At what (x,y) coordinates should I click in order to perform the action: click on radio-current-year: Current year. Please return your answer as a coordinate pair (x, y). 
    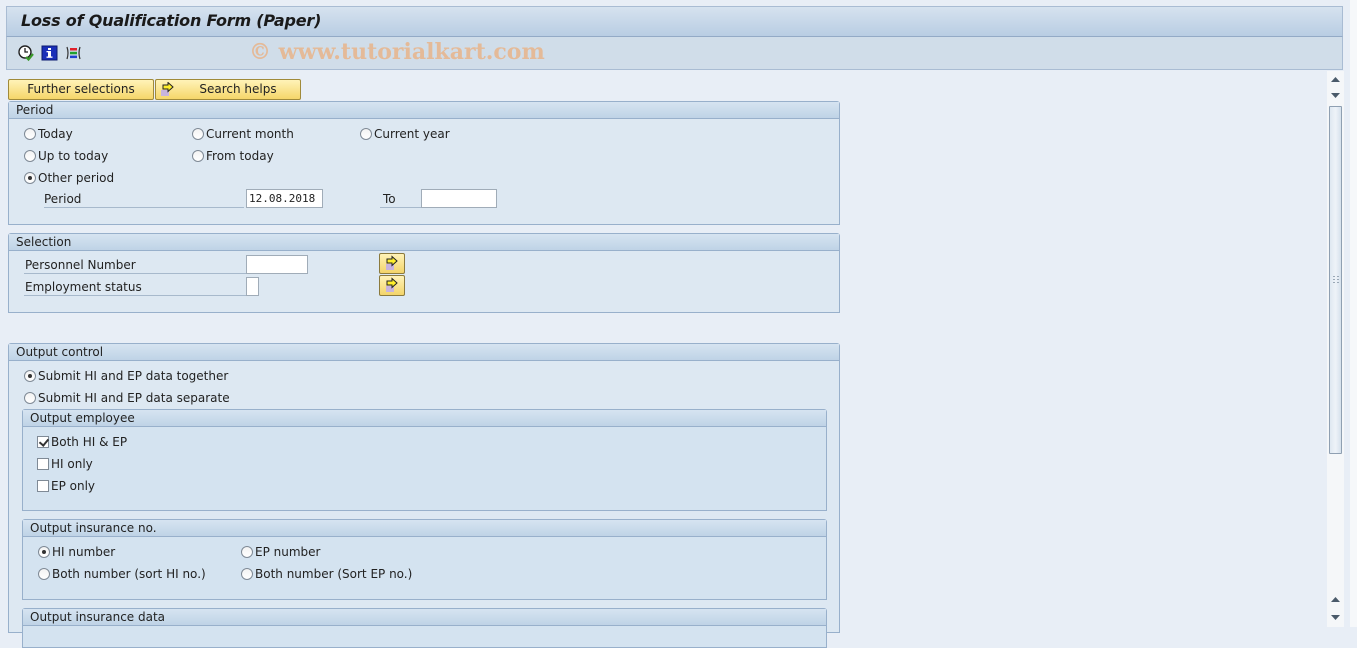
    Looking at the image, I should click on (405, 134).